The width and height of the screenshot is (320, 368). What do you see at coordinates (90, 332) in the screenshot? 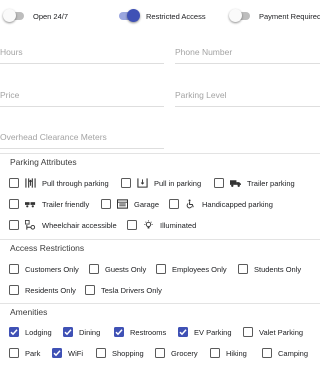
I see `checkbox-label: Dining` at bounding box center [90, 332].